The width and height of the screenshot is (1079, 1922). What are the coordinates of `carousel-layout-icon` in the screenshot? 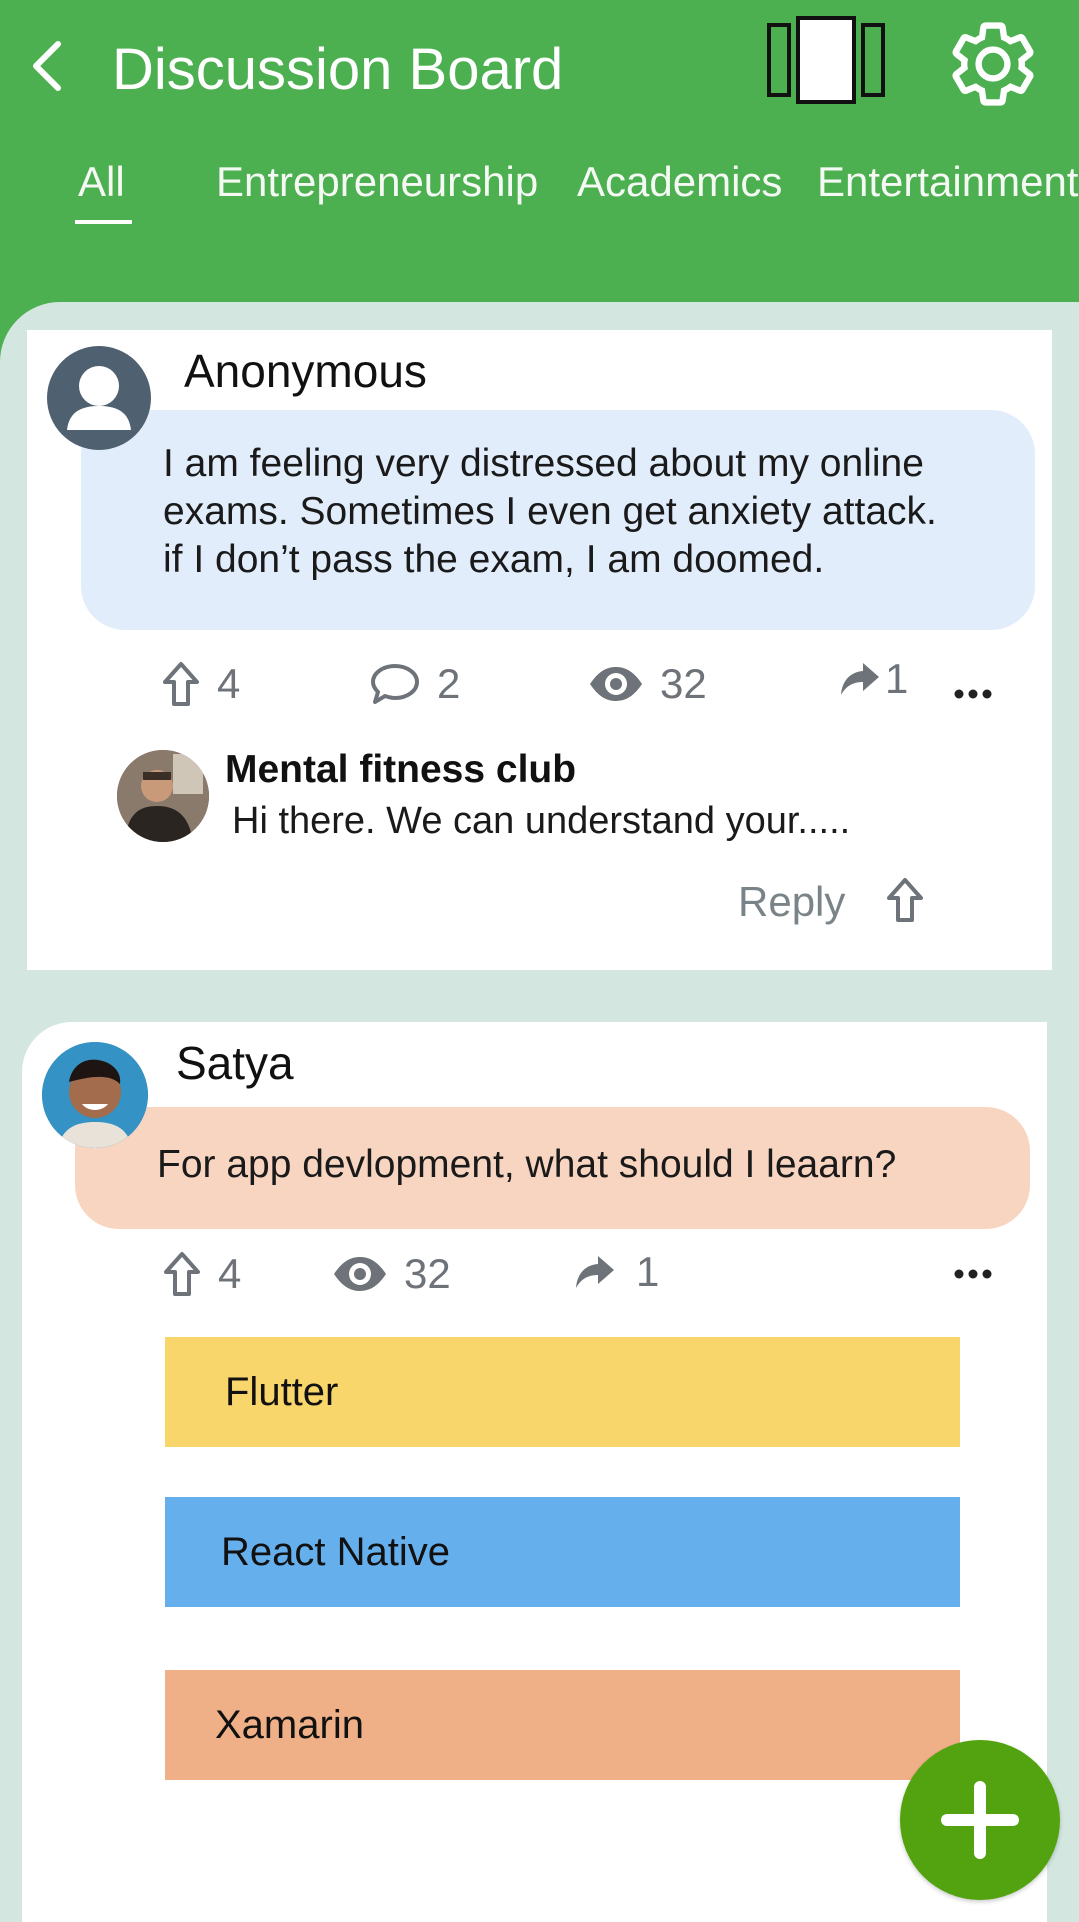 It's located at (827, 60).